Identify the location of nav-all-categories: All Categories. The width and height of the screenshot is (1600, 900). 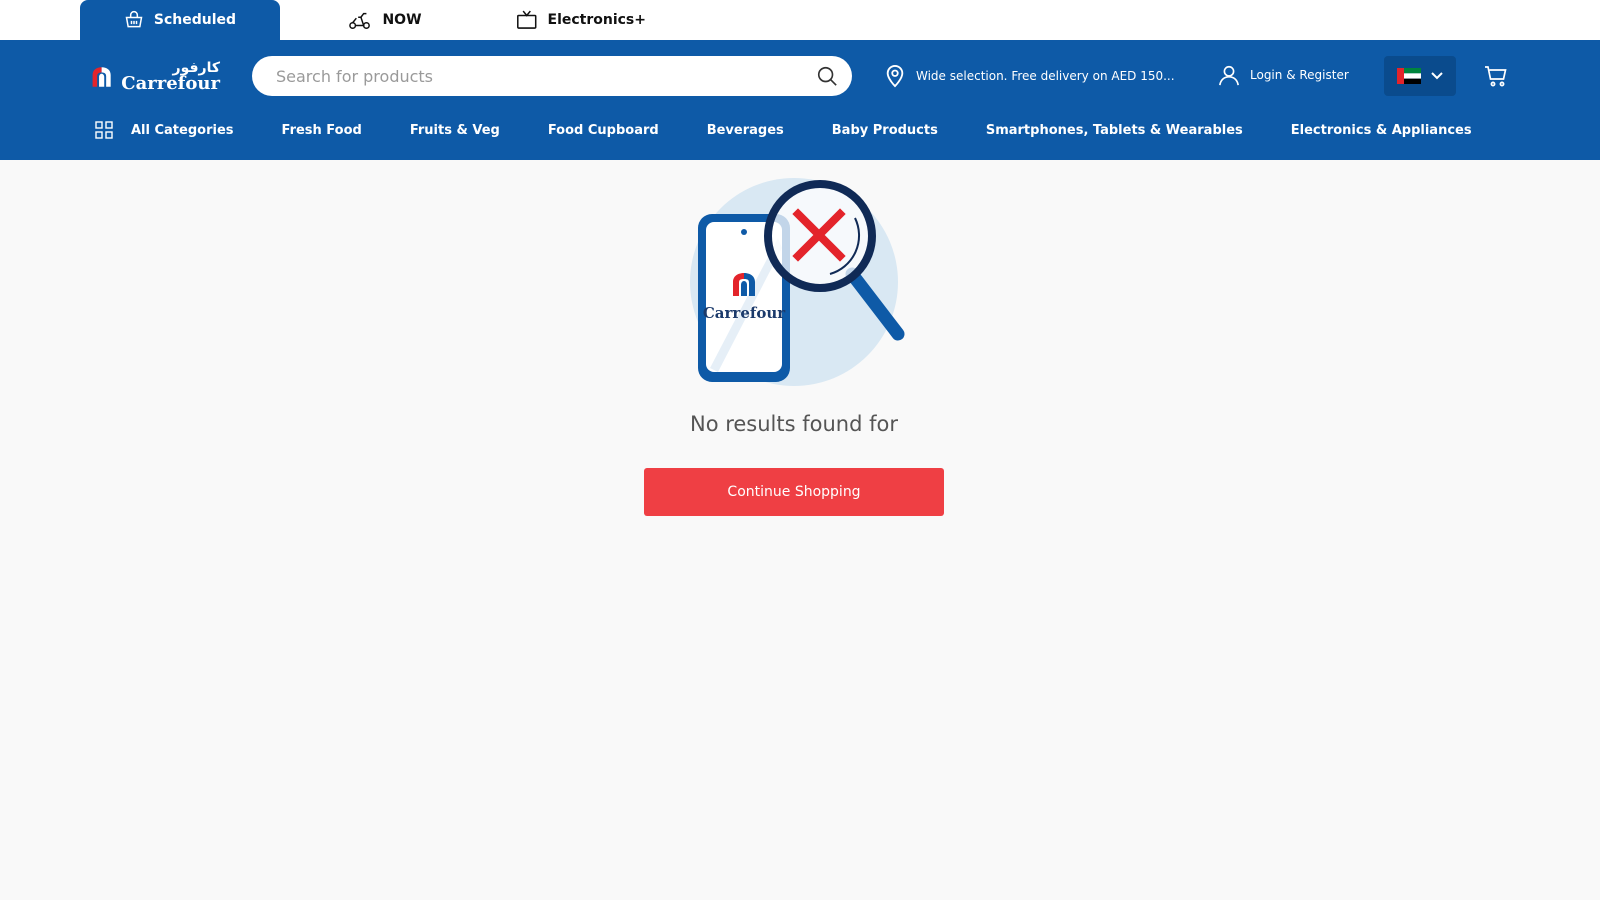
(164, 130).